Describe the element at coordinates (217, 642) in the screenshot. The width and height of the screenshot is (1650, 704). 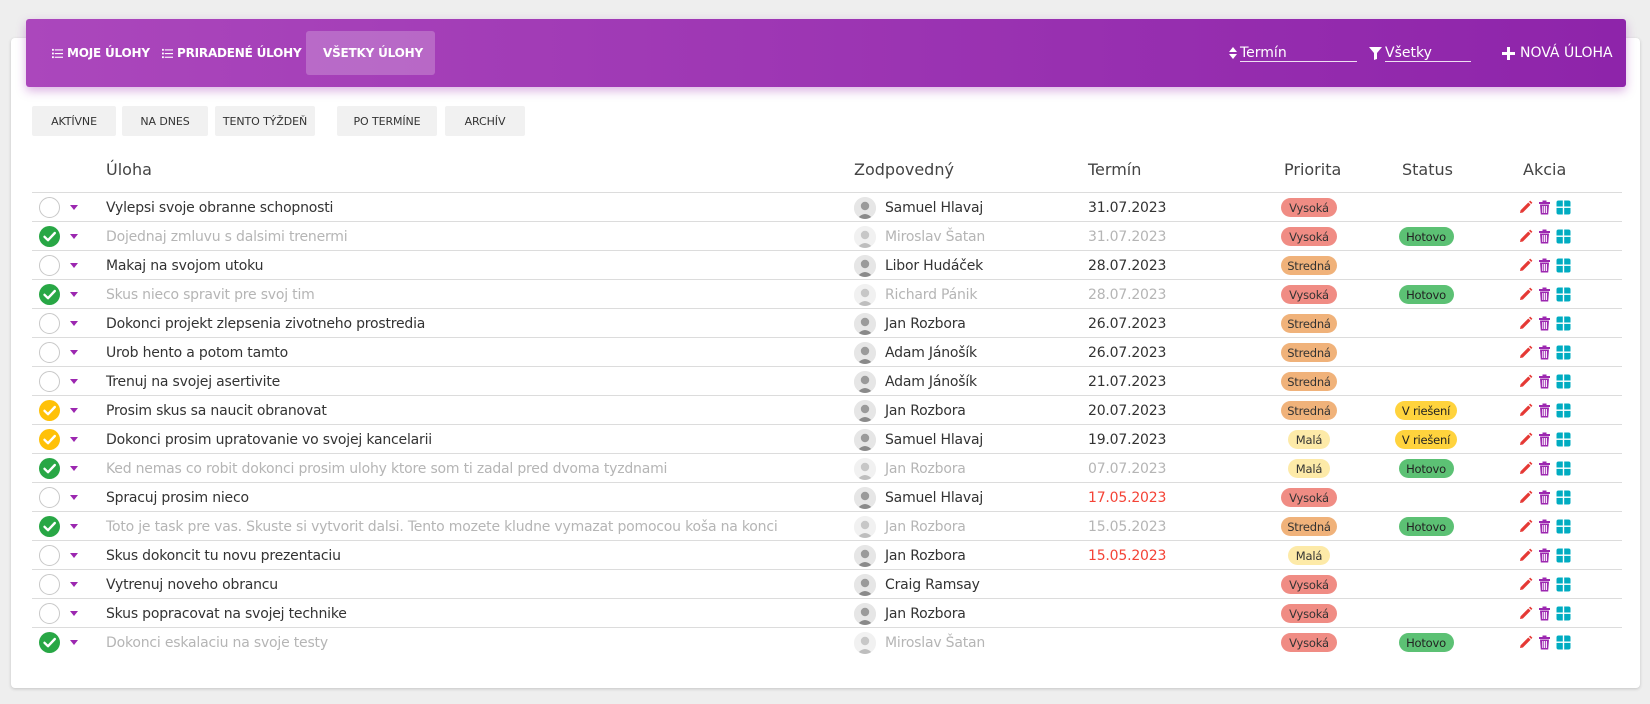
I see `task-title: Dokonci eskalaciu na svoje testy` at that location.